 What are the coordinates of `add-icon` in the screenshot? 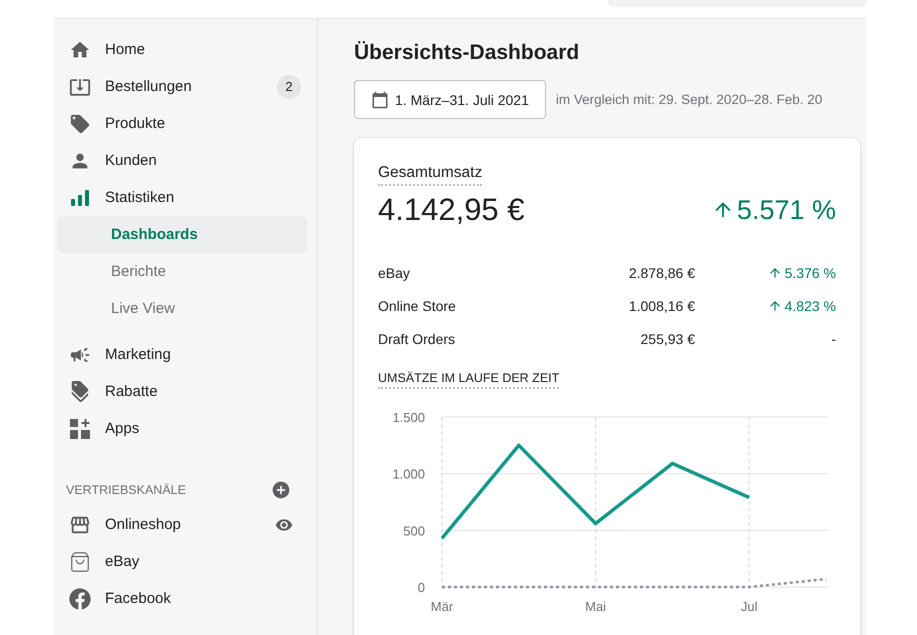 It's located at (281, 490).